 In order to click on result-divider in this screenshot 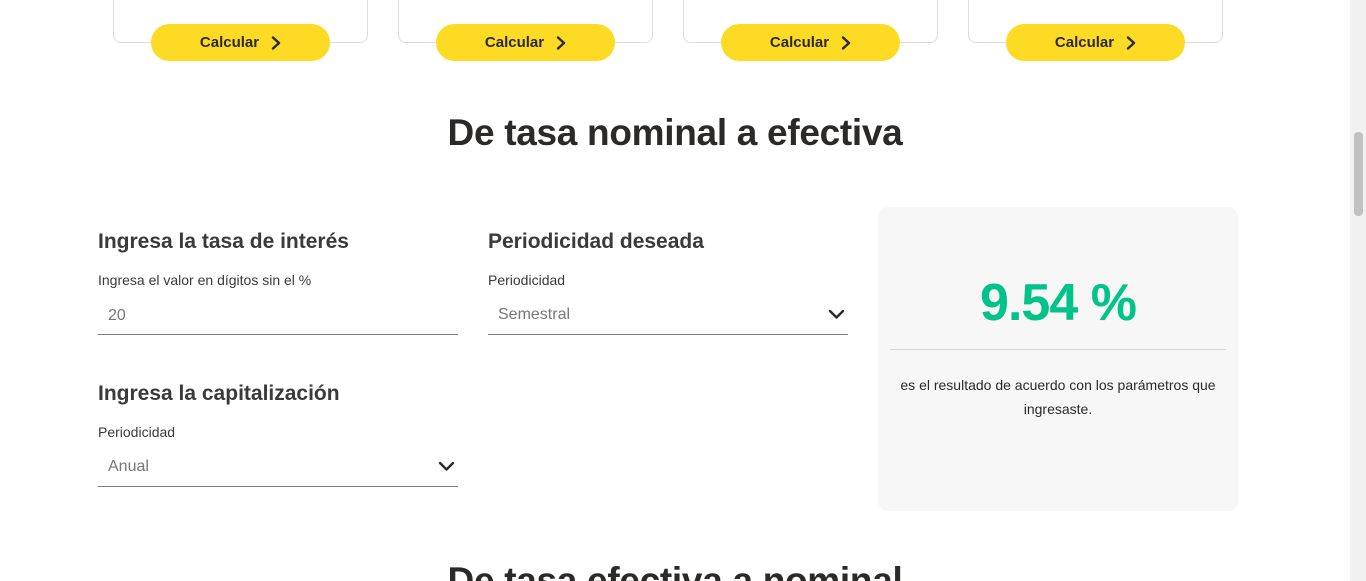, I will do `click(1058, 349)`.